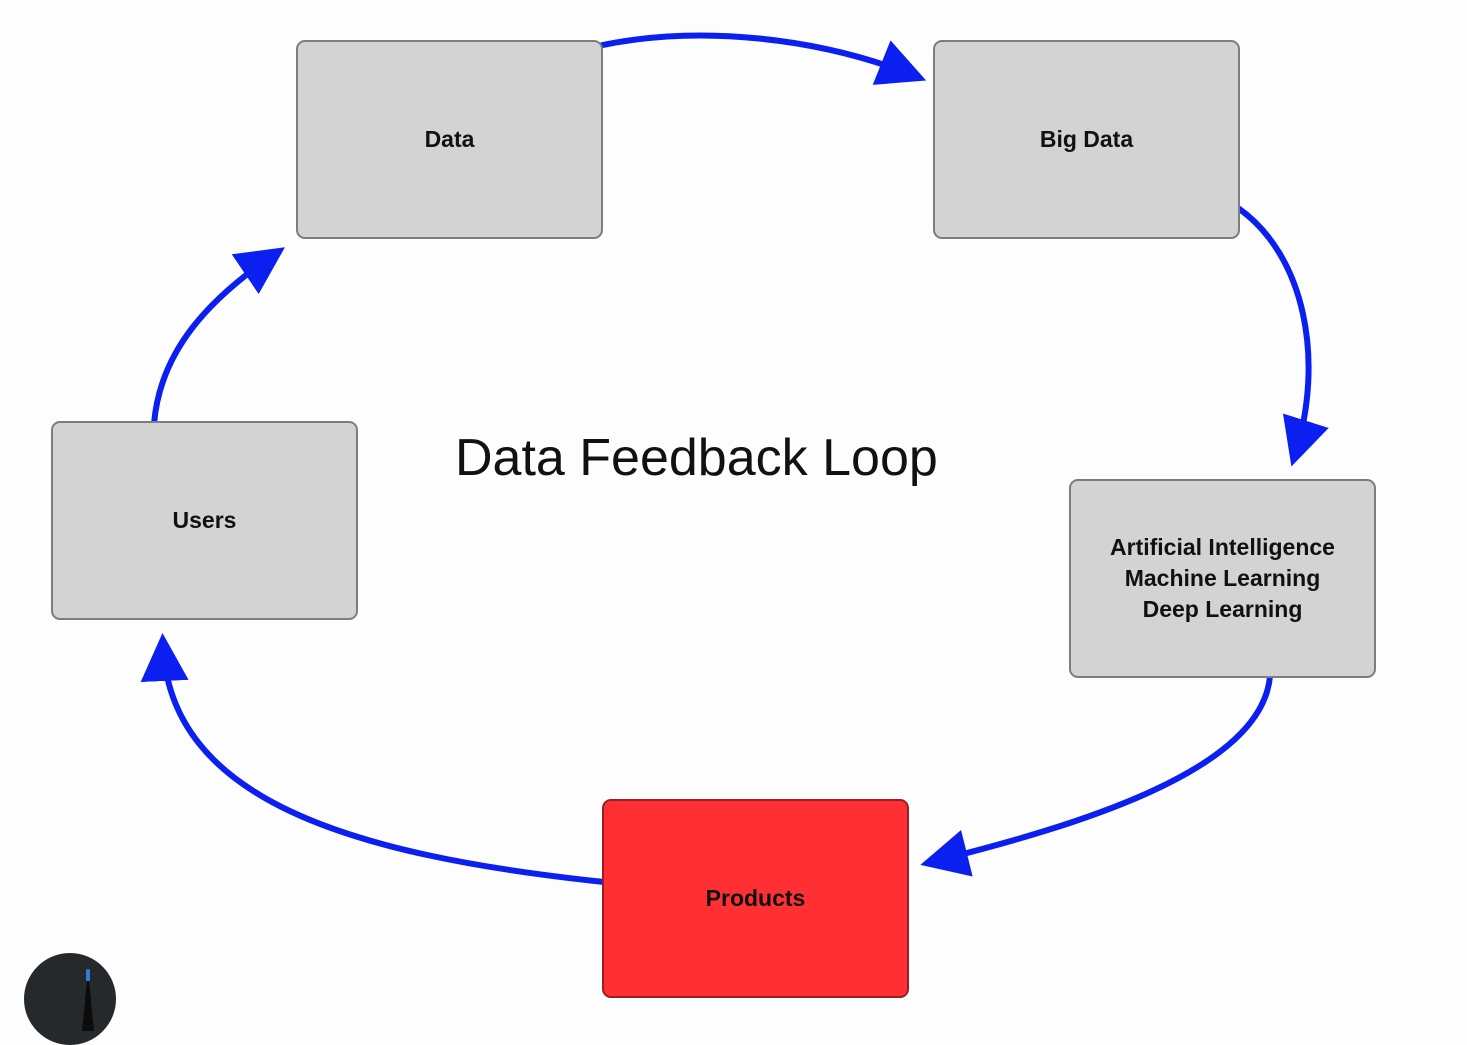  Describe the element at coordinates (1282, 336) in the screenshot. I see `edge-bigdata-to-ai` at that location.